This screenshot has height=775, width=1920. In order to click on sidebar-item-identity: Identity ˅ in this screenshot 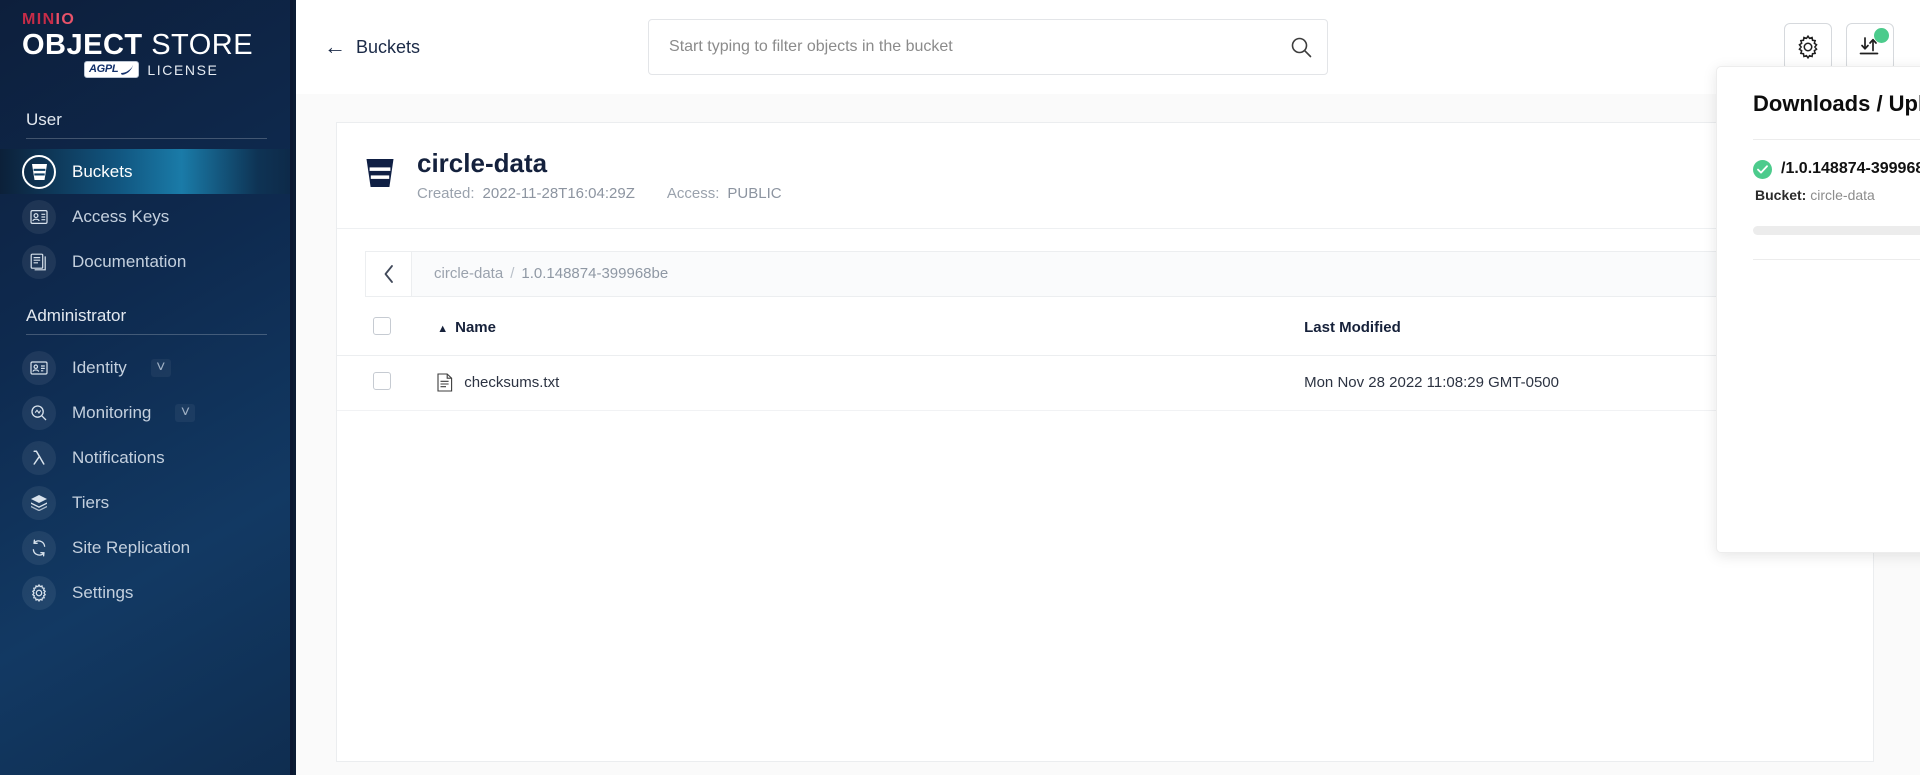, I will do `click(146, 367)`.